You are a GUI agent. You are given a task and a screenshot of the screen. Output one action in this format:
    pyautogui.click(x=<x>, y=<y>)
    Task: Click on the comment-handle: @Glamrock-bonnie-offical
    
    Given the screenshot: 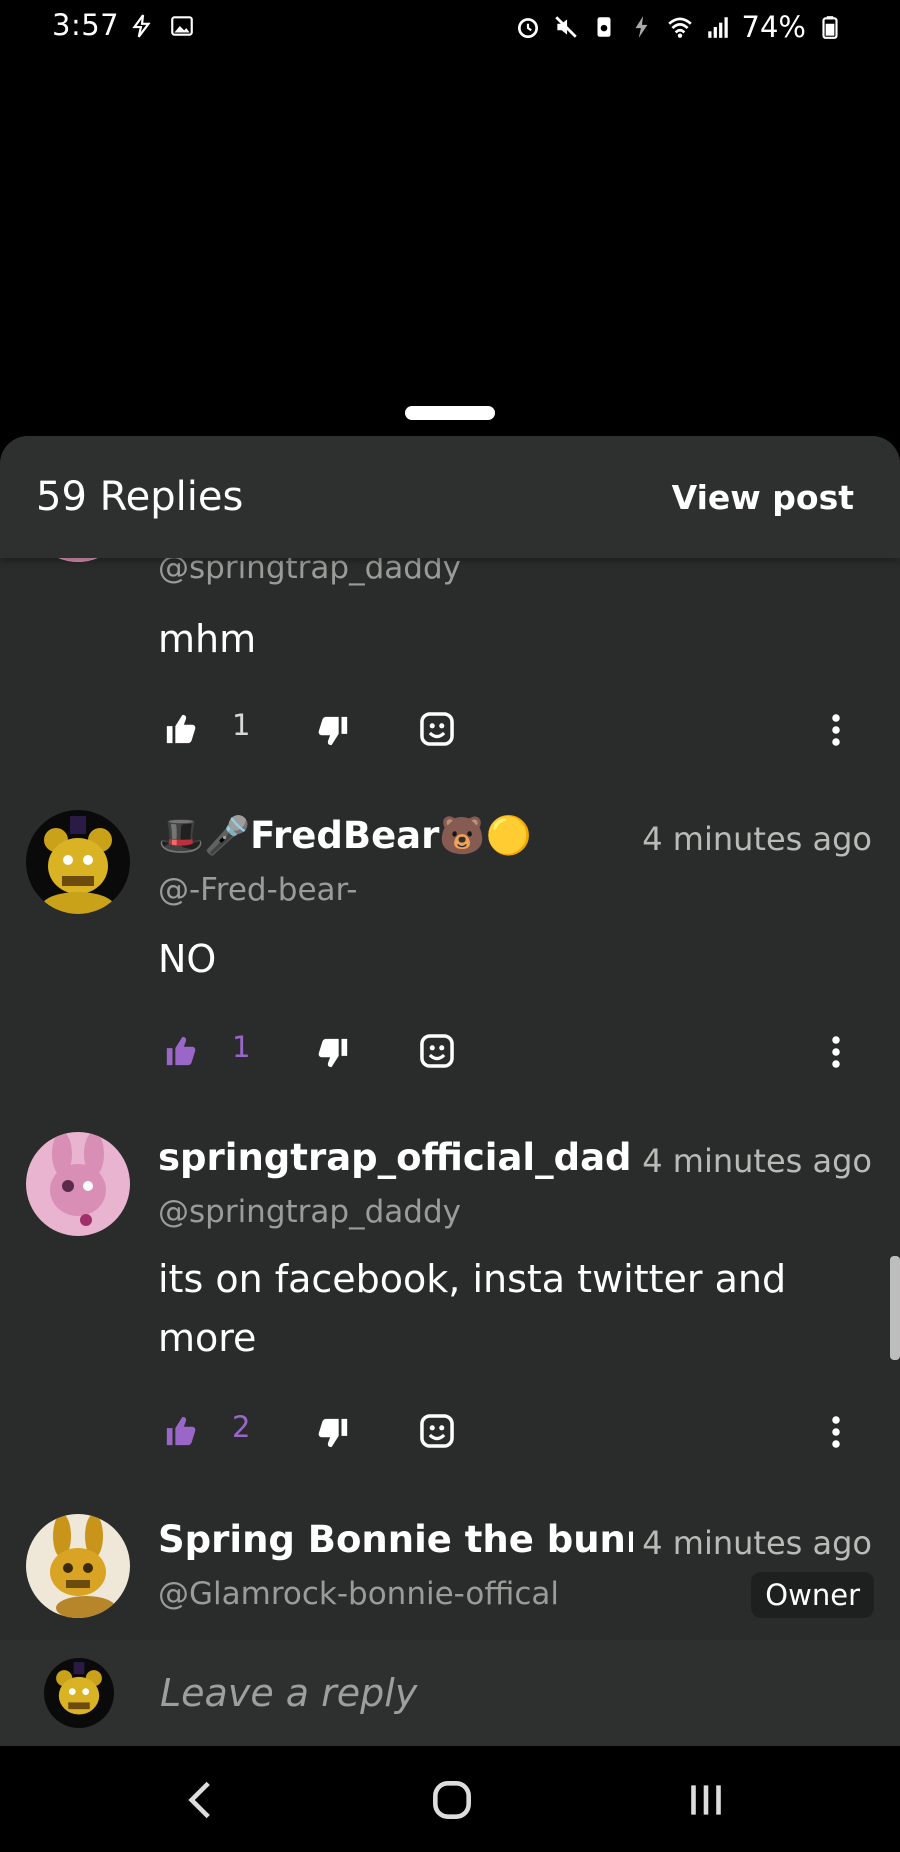 What is the action you would take?
    pyautogui.click(x=358, y=1594)
    